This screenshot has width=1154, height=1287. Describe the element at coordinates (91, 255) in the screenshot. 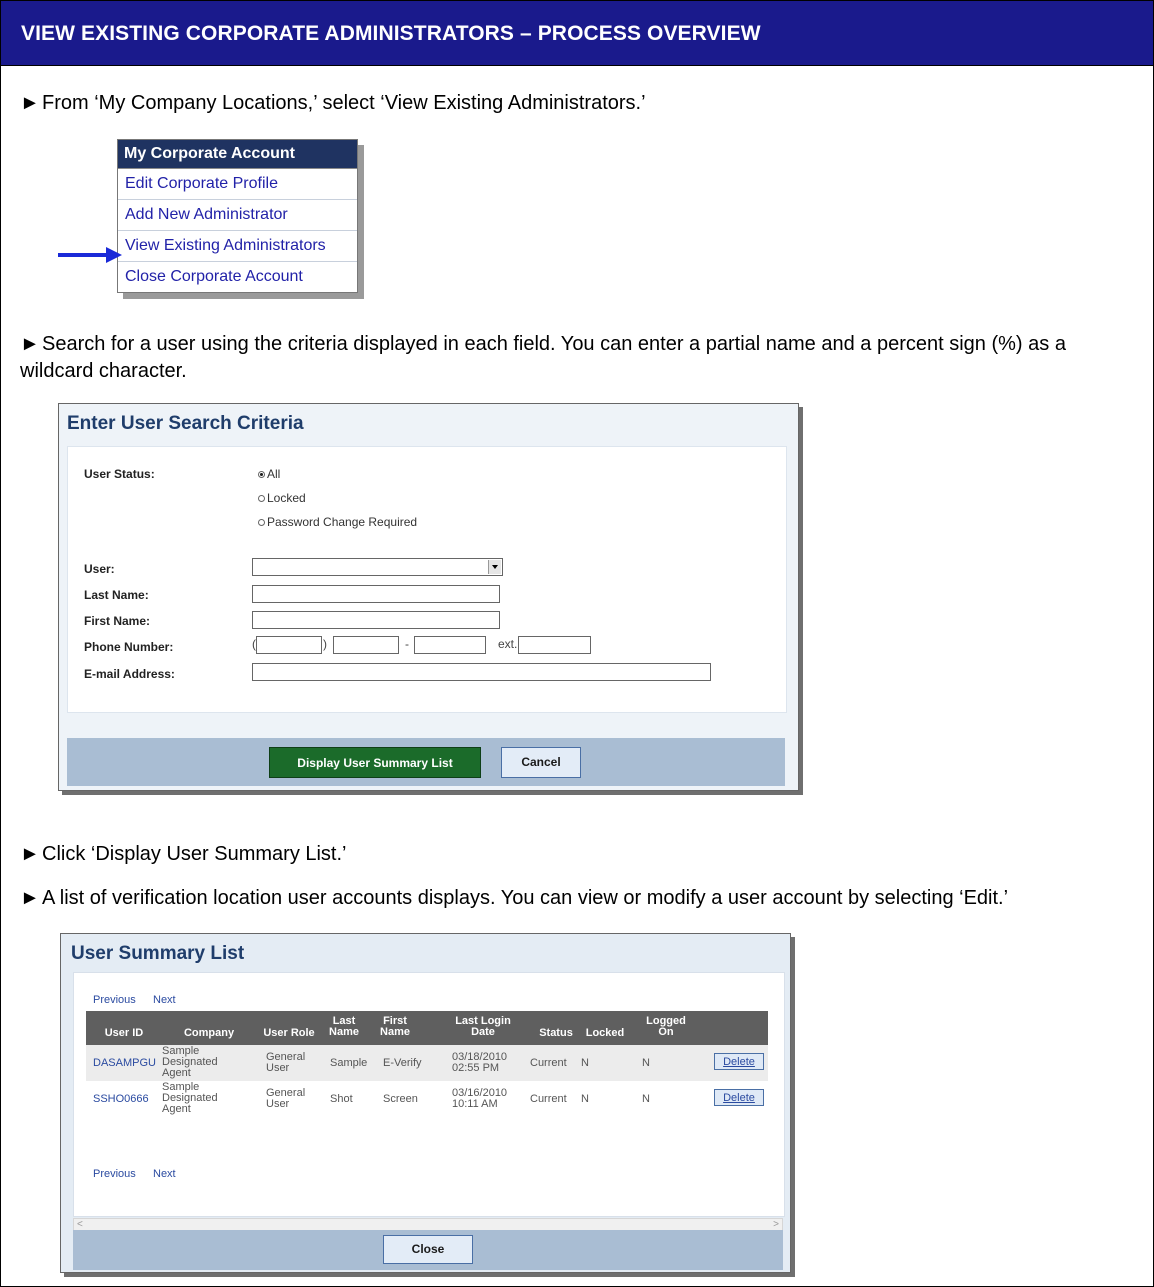

I see `pointer-arrow-icon` at that location.